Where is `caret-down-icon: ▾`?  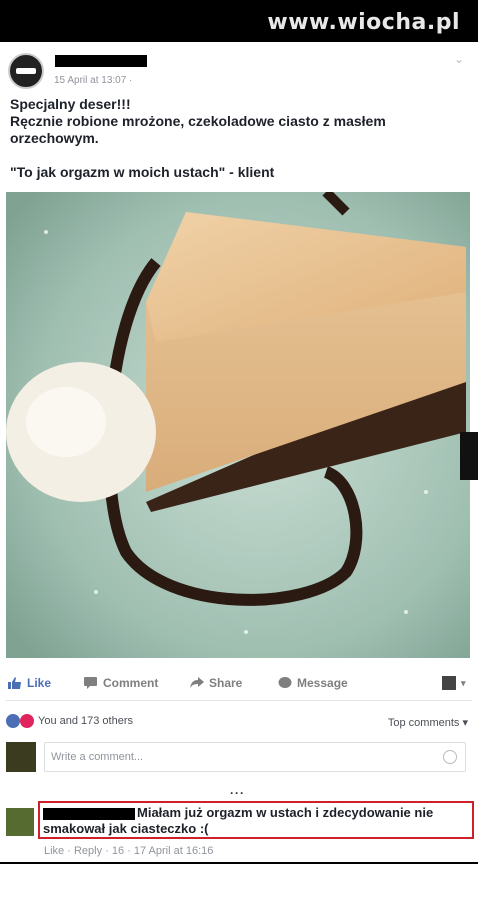
caret-down-icon: ▾ is located at coordinates (463, 682).